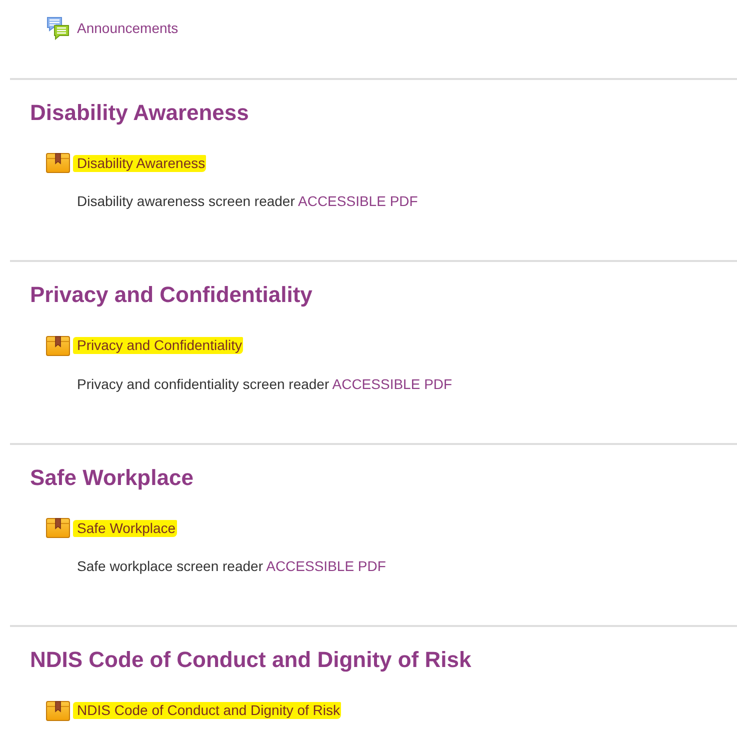 The width and height of the screenshot is (737, 731). I want to click on activity-description: Disability awareness screen reader ACCESSIBLE PDF, so click(247, 202).